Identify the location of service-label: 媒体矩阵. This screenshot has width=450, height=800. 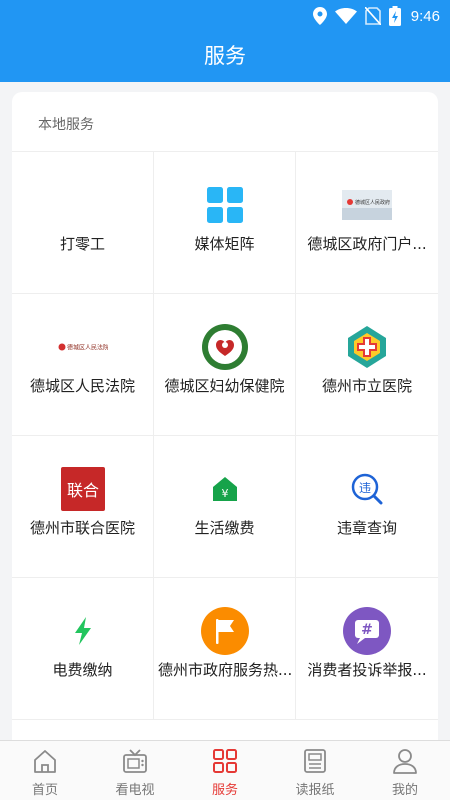
(224, 244).